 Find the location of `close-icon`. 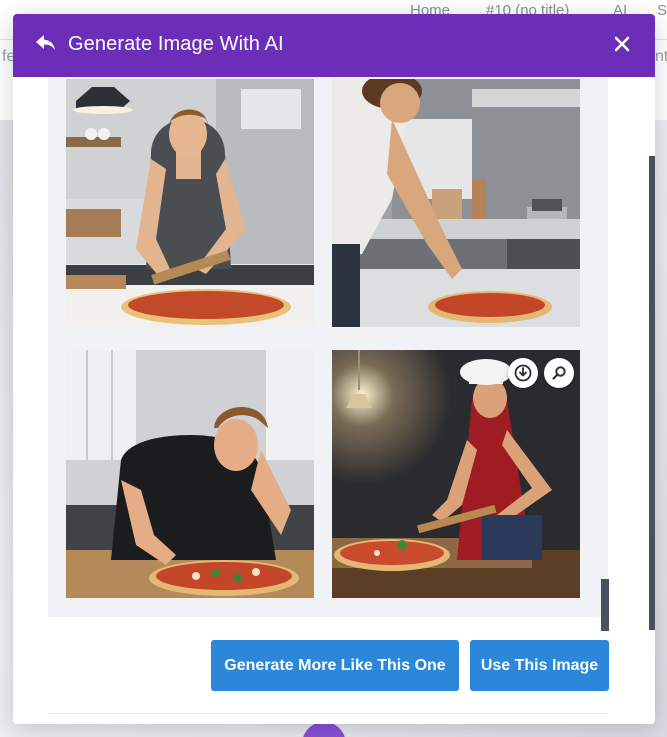

close-icon is located at coordinates (622, 46).